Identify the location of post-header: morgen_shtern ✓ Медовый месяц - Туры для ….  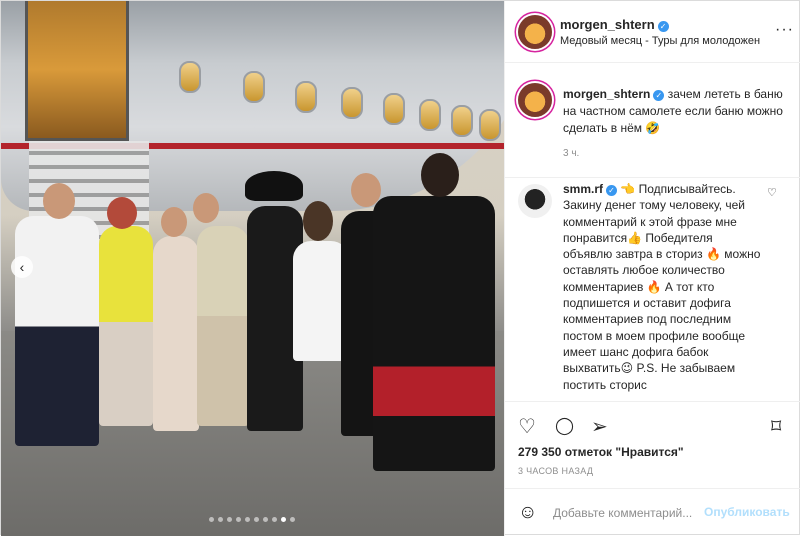
(652, 32).